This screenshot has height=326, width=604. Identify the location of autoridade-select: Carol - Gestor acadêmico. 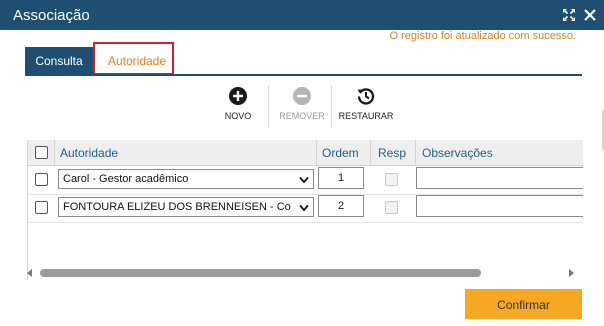
(186, 179).